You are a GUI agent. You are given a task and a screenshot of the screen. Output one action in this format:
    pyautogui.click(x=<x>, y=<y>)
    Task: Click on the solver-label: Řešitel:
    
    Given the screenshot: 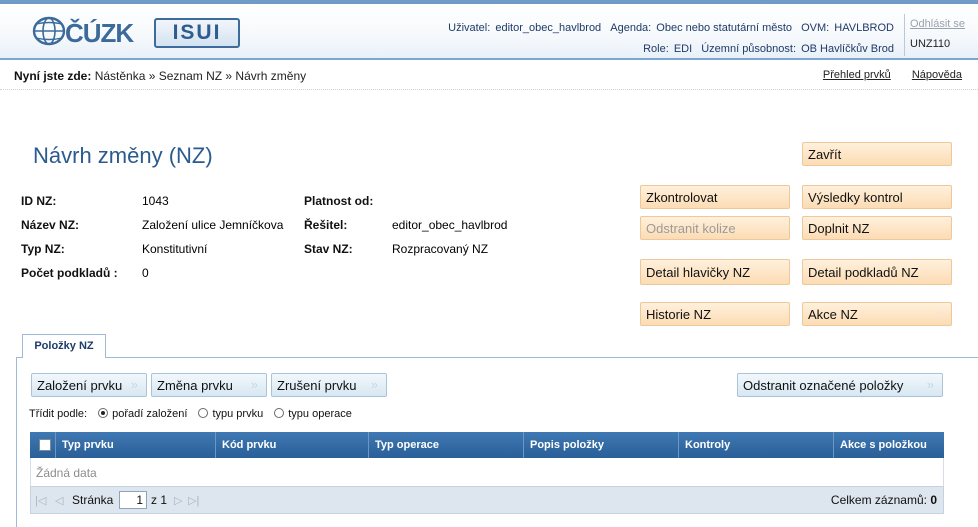 What is the action you would take?
    pyautogui.click(x=326, y=225)
    